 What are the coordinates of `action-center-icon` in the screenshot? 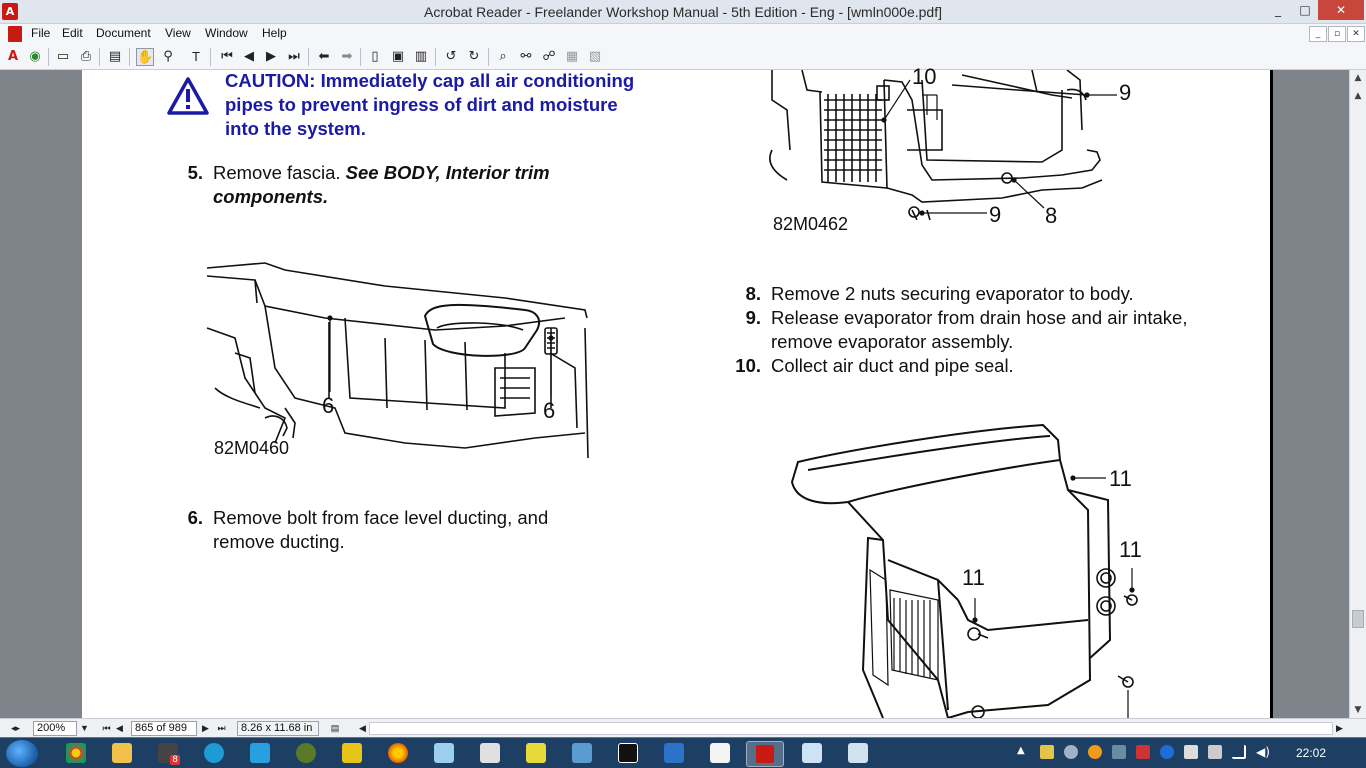 It's located at (1191, 752).